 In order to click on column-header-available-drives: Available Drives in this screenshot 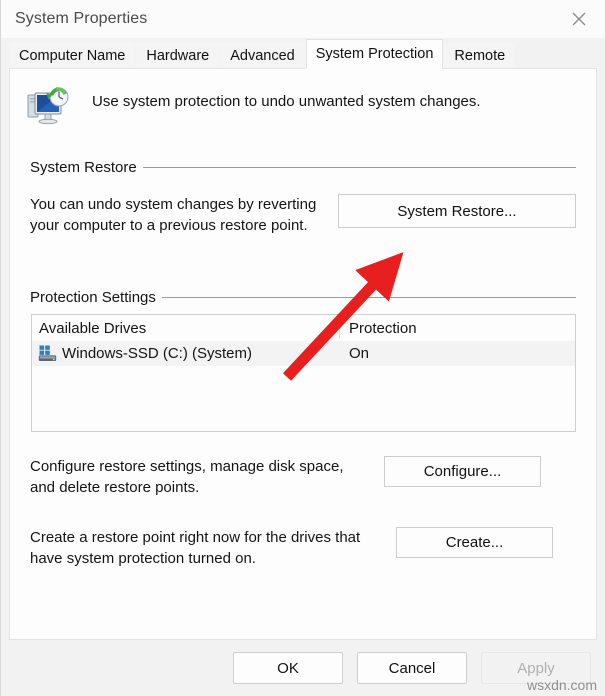, I will do `click(93, 328)`.